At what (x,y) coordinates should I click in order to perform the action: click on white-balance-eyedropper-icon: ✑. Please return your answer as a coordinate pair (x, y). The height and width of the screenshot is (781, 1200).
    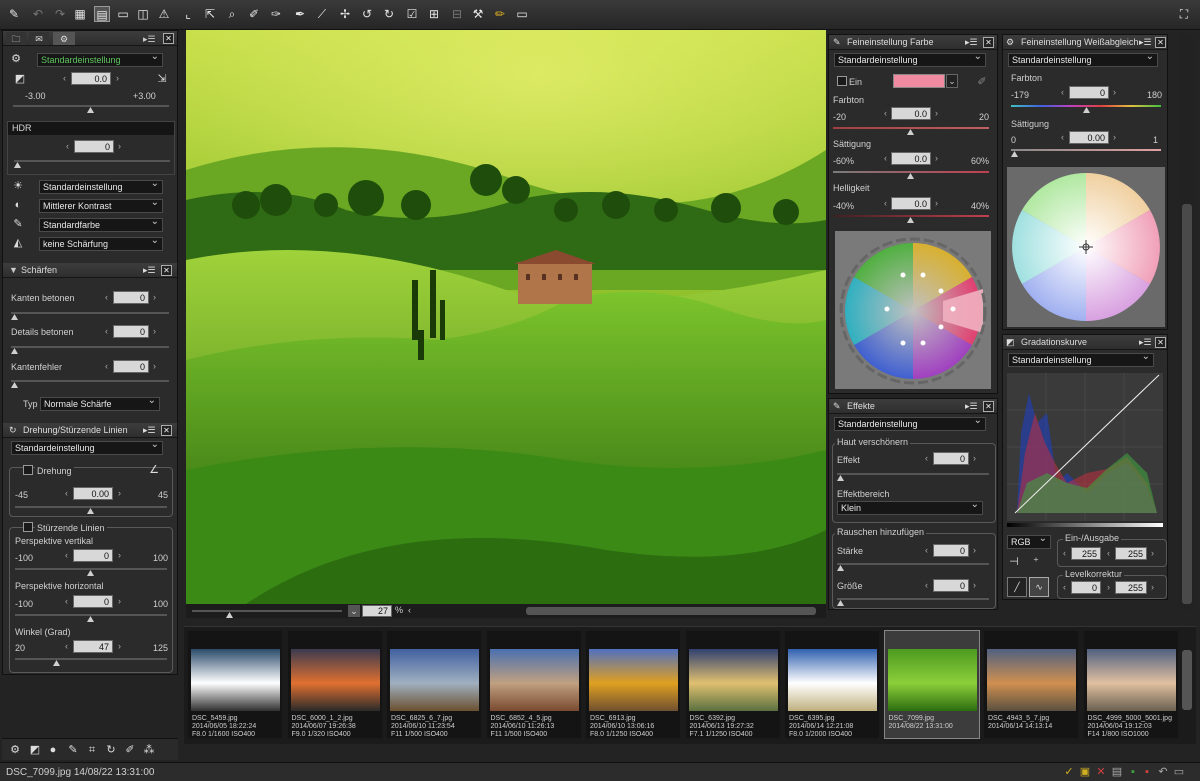
    Looking at the image, I should click on (276, 14).